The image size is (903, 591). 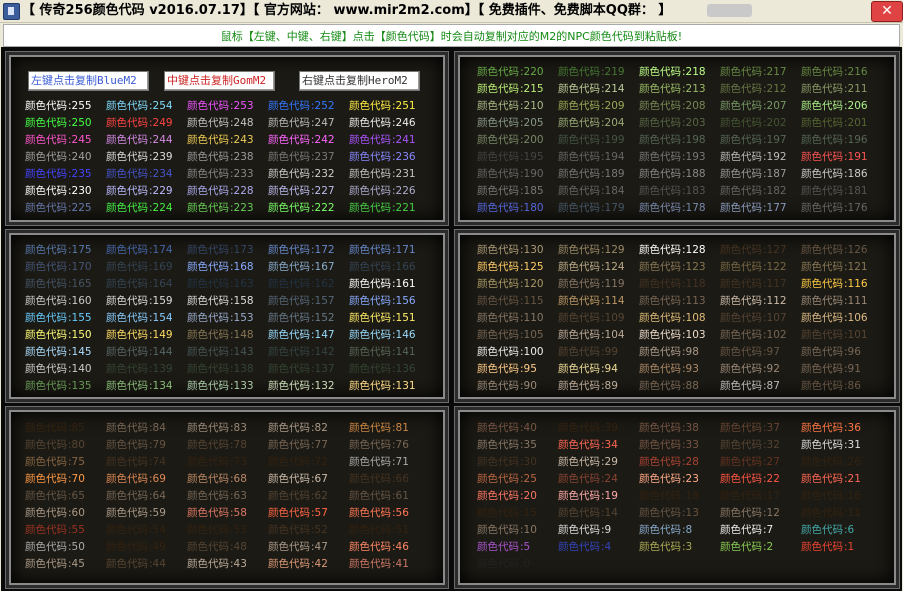 I want to click on color-code-25: 颜色代码:25, so click(x=507, y=479).